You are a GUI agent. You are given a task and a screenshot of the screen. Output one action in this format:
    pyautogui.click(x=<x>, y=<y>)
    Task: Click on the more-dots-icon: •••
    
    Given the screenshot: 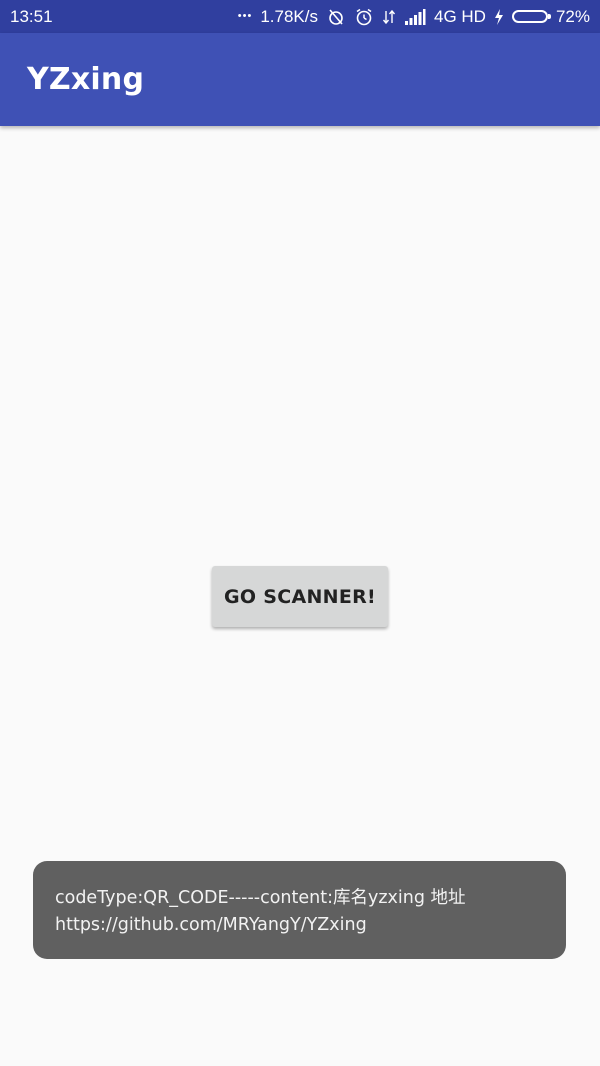 What is the action you would take?
    pyautogui.click(x=245, y=16)
    